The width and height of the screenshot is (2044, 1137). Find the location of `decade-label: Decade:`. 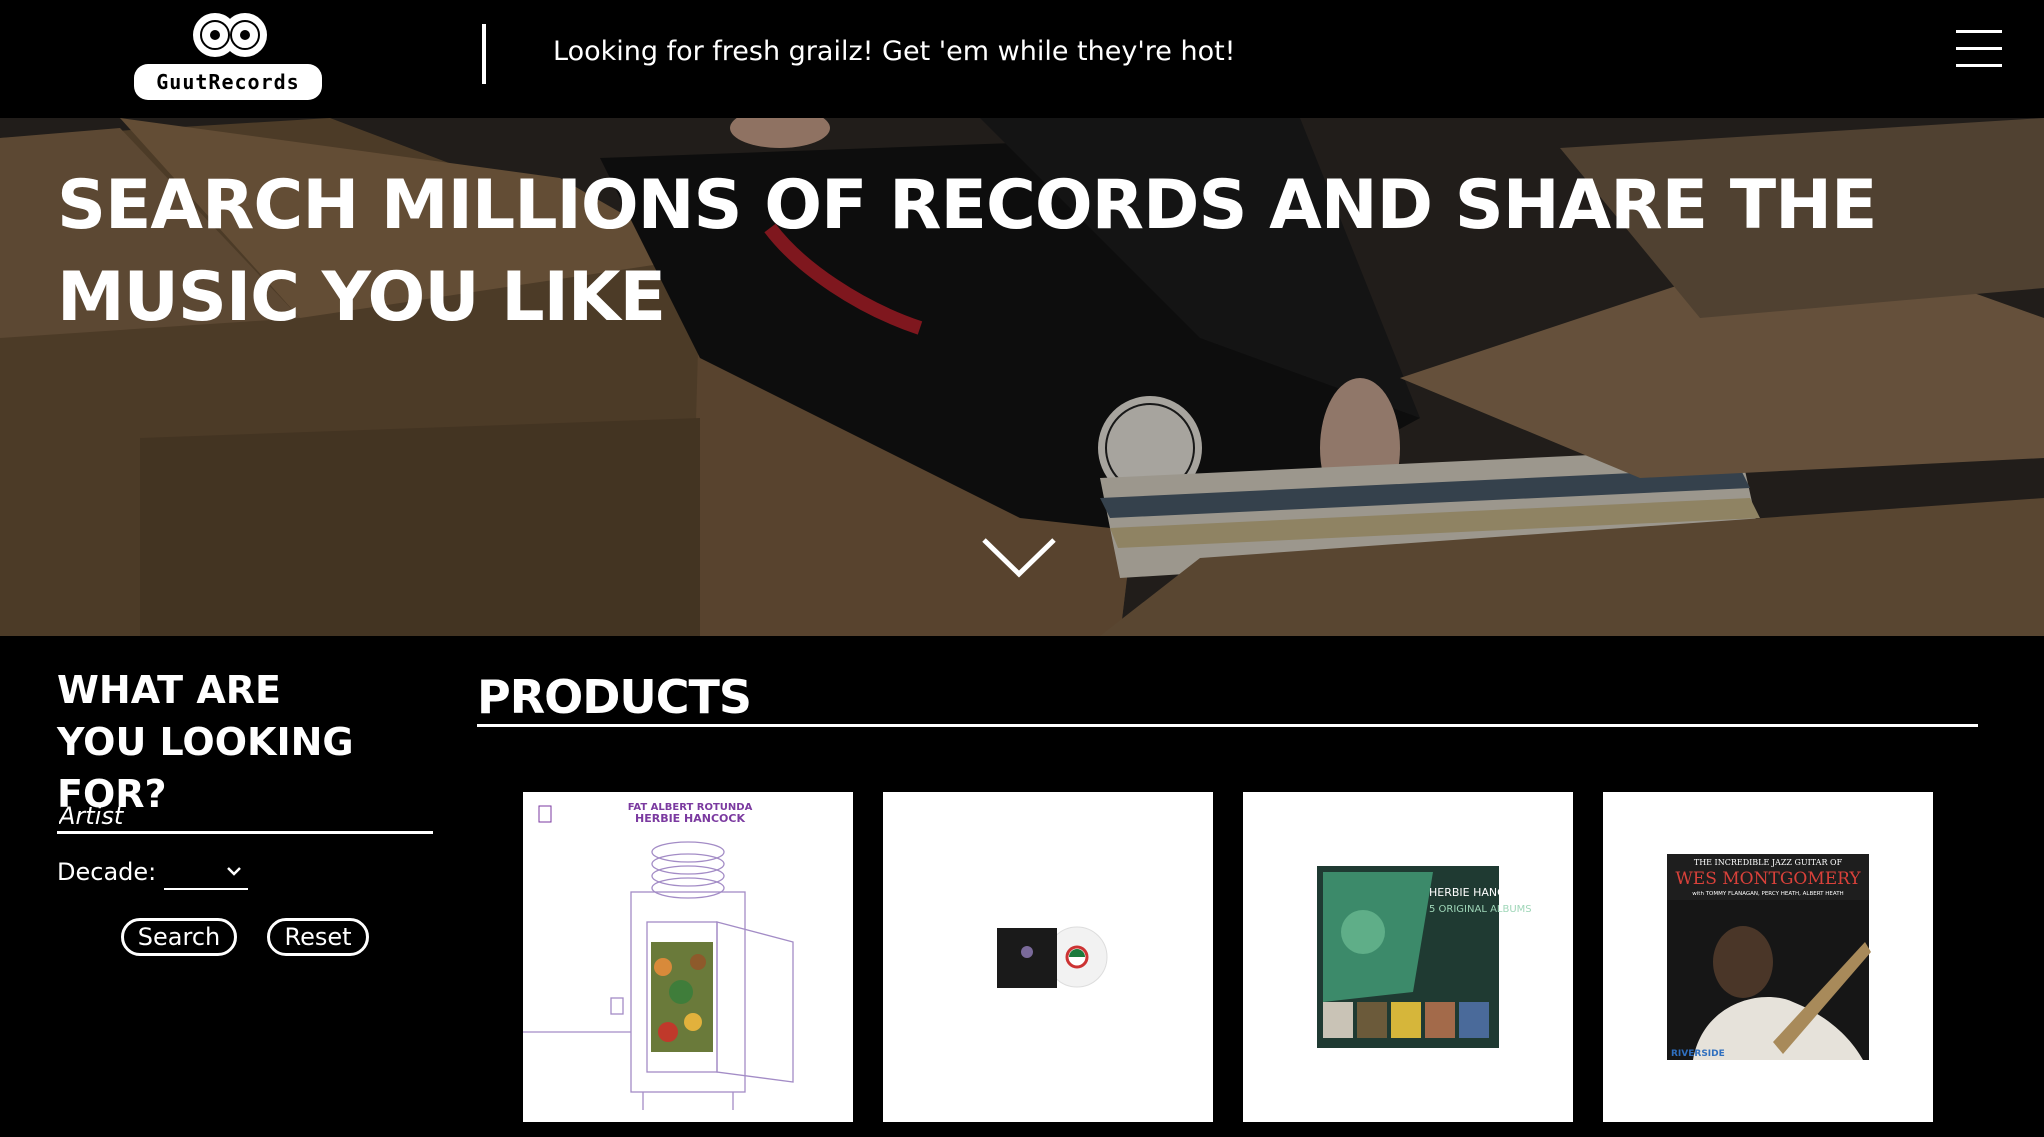

decade-label: Decade: is located at coordinates (107, 872).